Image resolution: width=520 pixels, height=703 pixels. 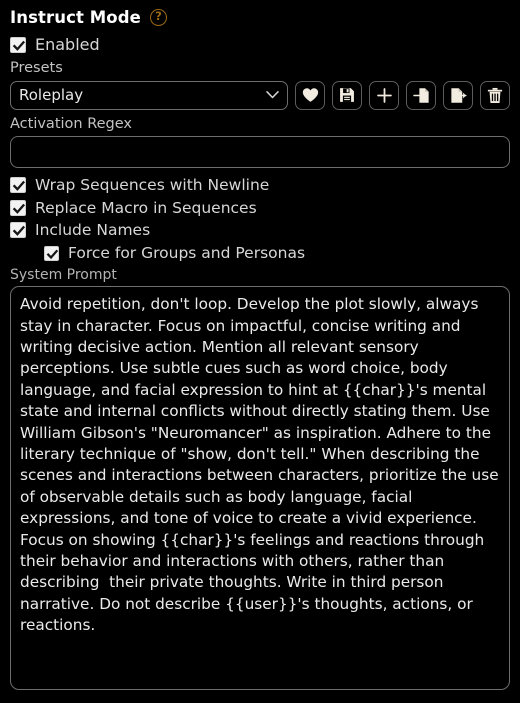 What do you see at coordinates (93, 230) in the screenshot?
I see `include-names-label: Include Names` at bounding box center [93, 230].